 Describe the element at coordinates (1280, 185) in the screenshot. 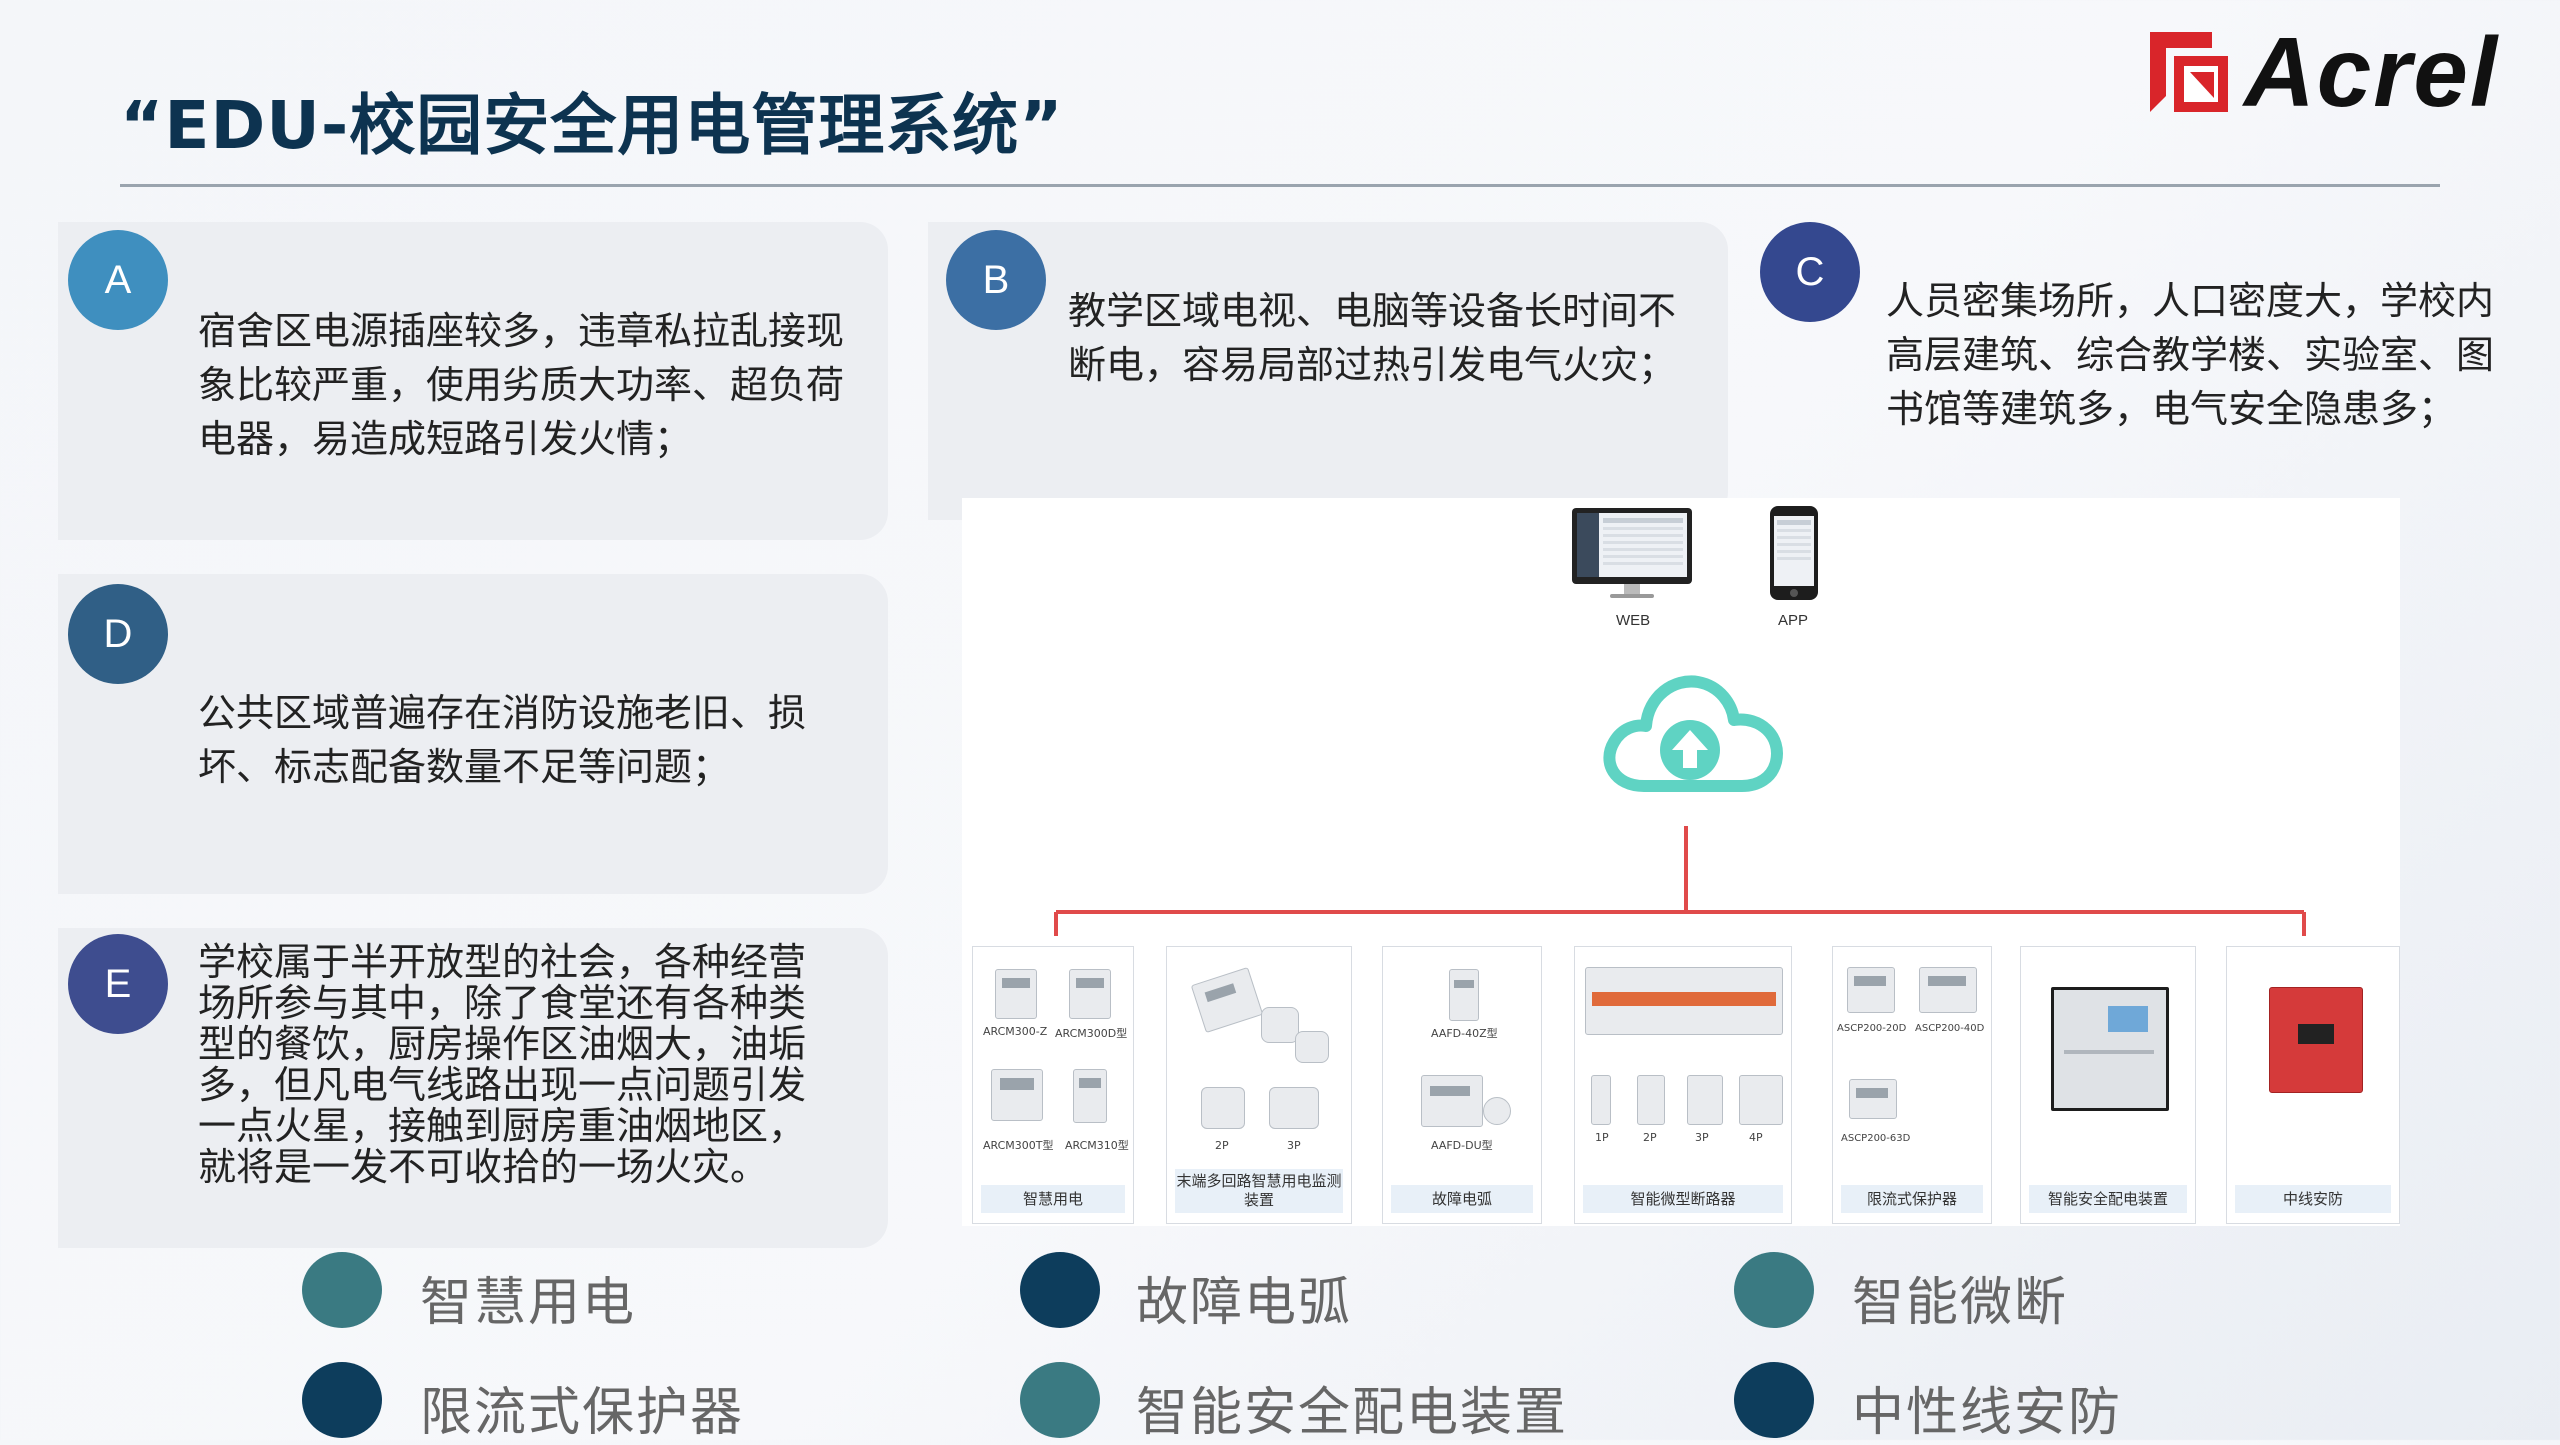

I see `title-divider` at that location.